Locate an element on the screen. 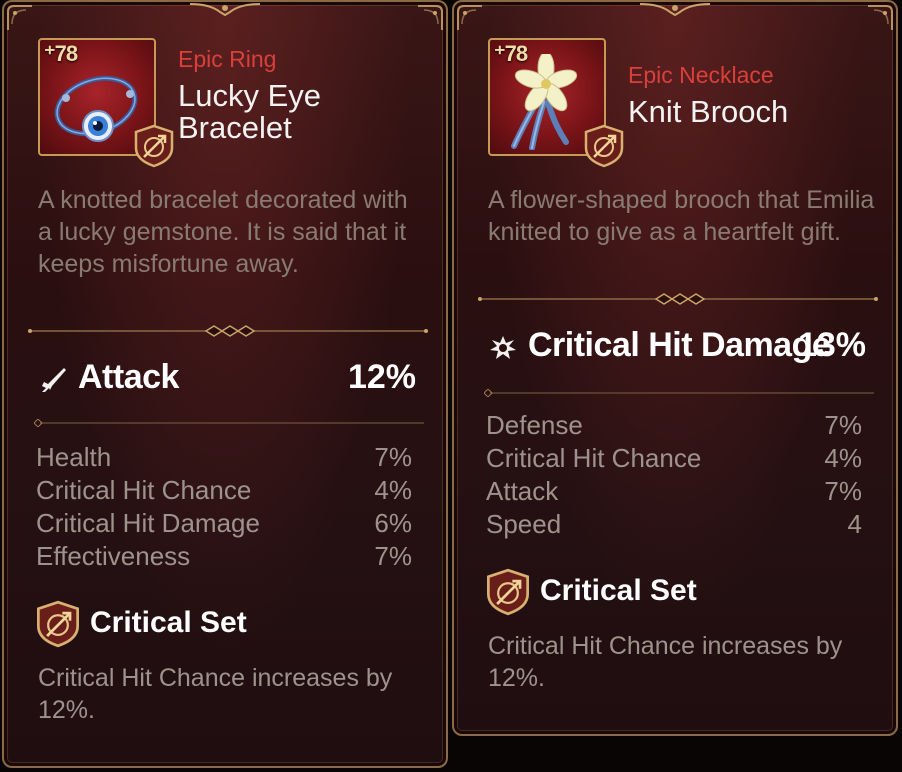 This screenshot has height=772, width=902. main-stat: Attack 12% is located at coordinates (227, 378).